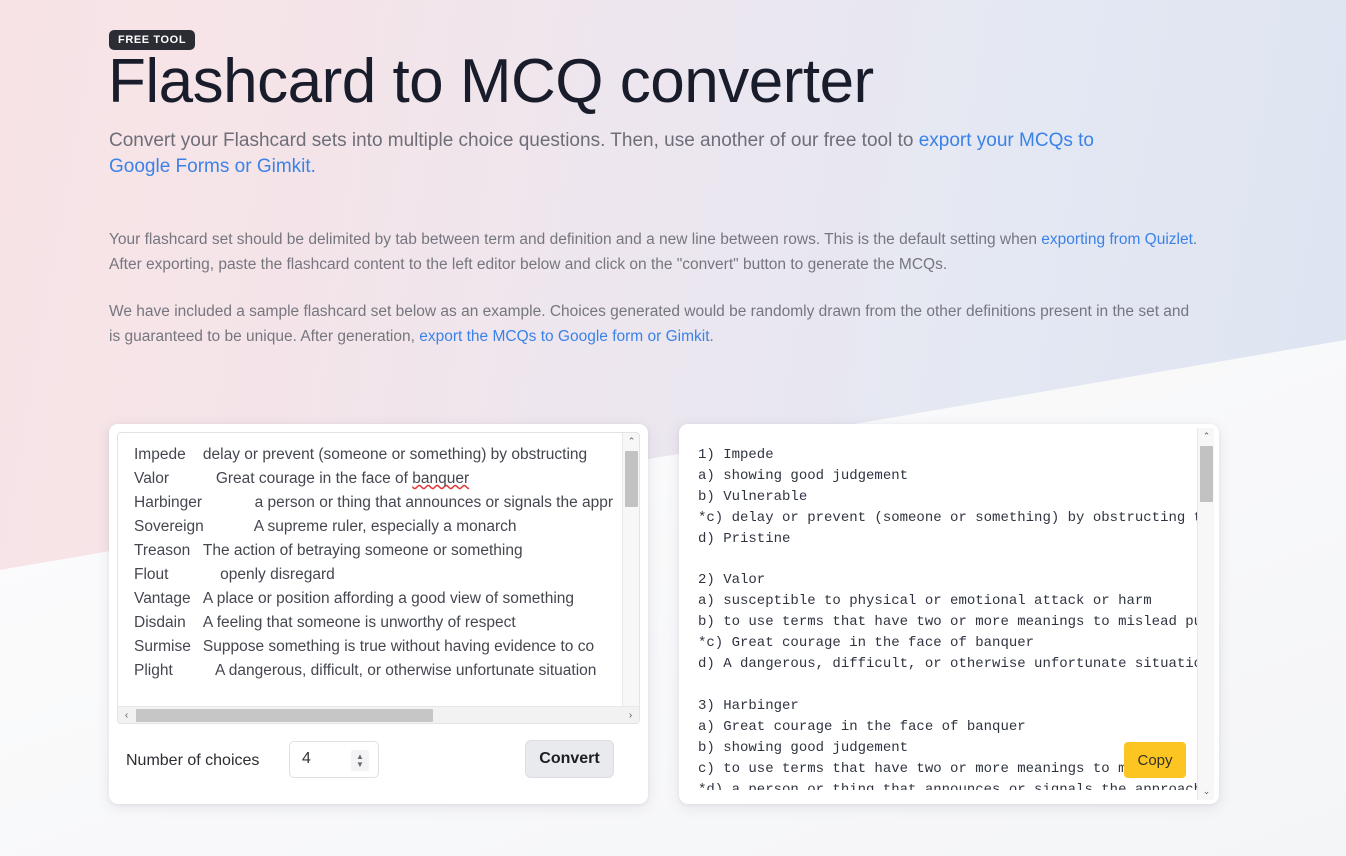  I want to click on output-vertical-scroll-thumb, so click(1206, 474).